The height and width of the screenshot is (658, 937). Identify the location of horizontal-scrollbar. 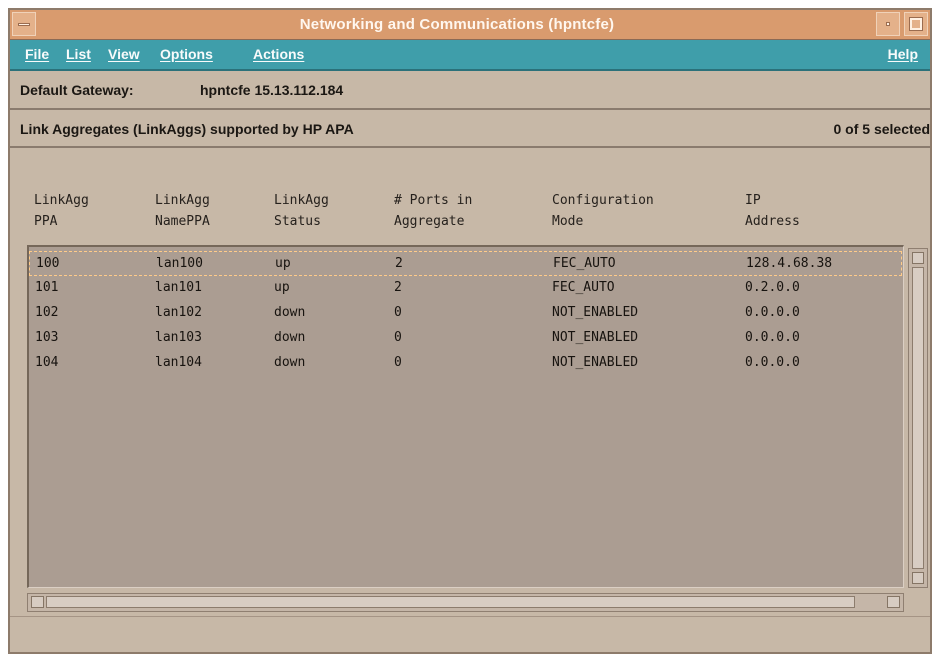
(465, 602).